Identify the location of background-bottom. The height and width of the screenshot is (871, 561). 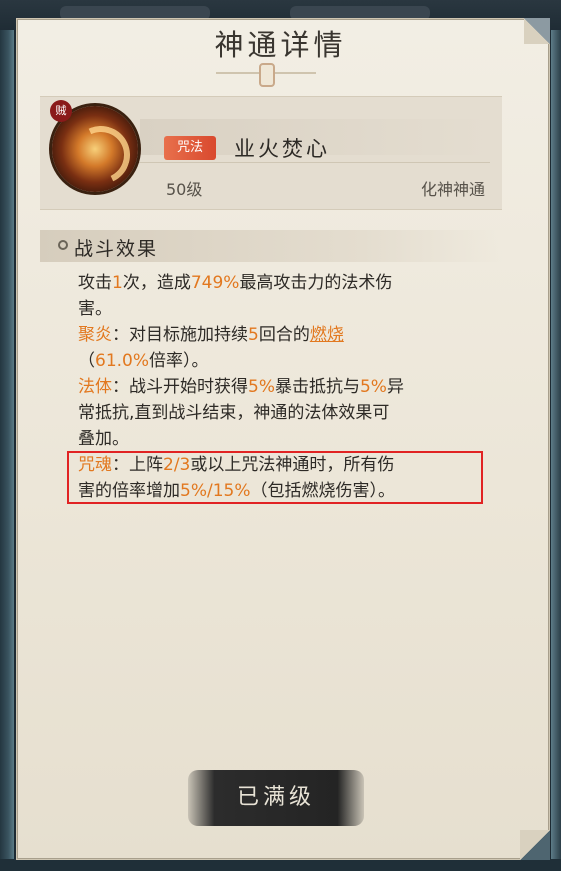
(280, 865).